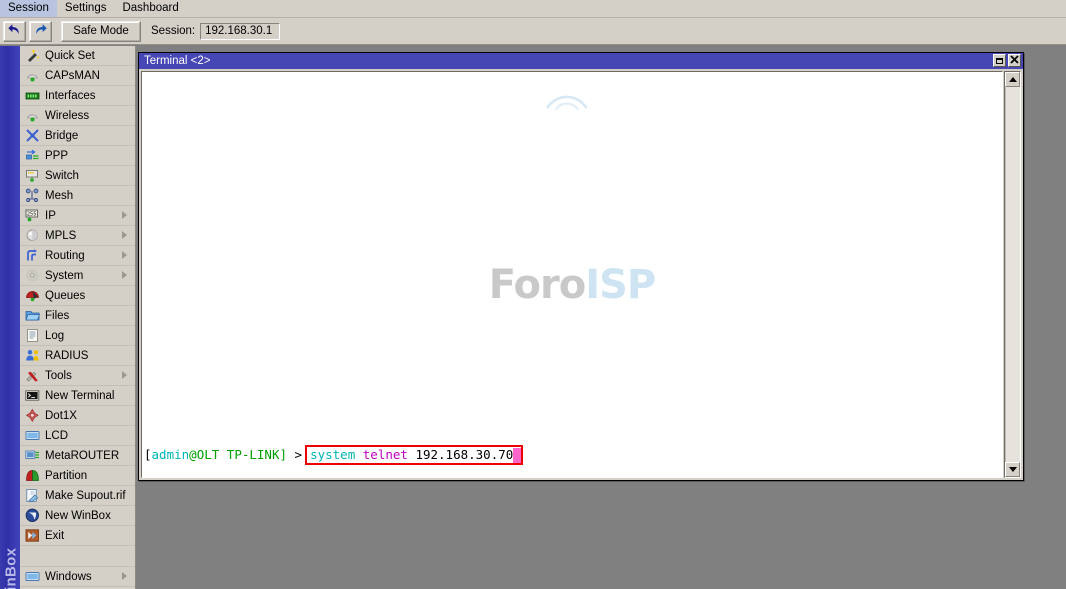  I want to click on scroll-up-button, so click(1012, 79).